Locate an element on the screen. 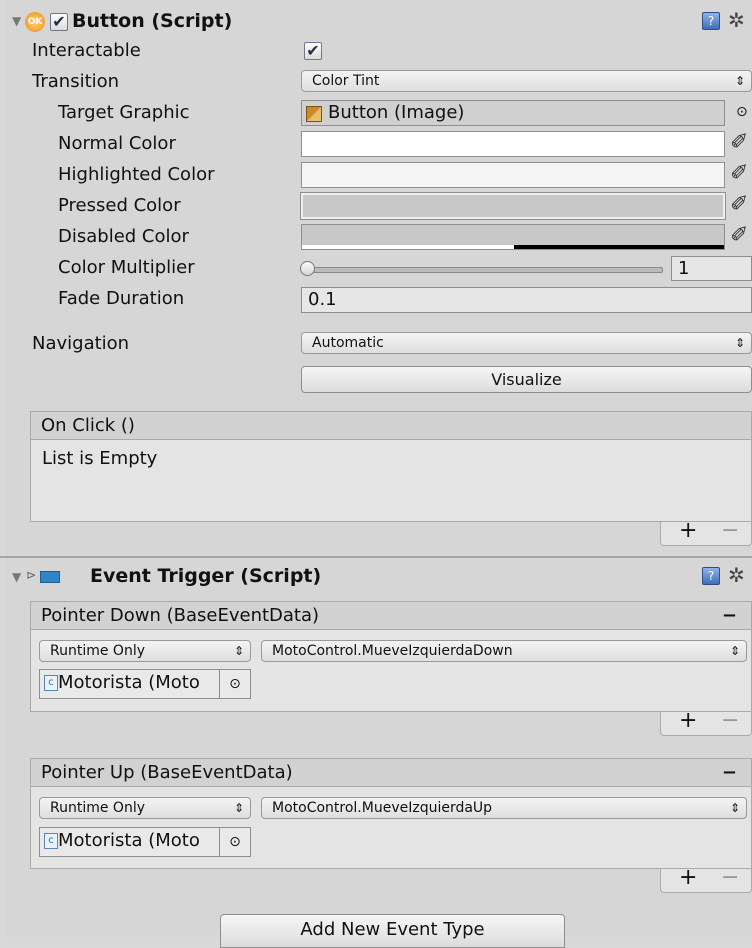 This screenshot has width=752, height=948. component-enabled-checkbox: ✔ is located at coordinates (59, 22).